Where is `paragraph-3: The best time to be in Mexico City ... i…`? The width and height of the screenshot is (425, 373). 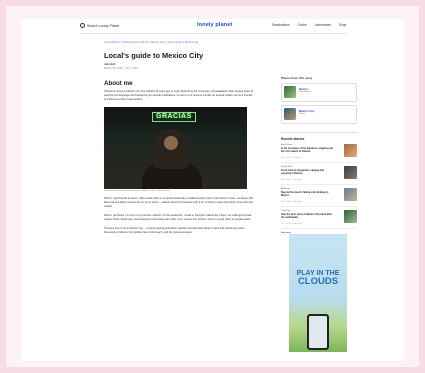 paragraph-3: The best time to be in Mexico City ... i… is located at coordinates (174, 230).